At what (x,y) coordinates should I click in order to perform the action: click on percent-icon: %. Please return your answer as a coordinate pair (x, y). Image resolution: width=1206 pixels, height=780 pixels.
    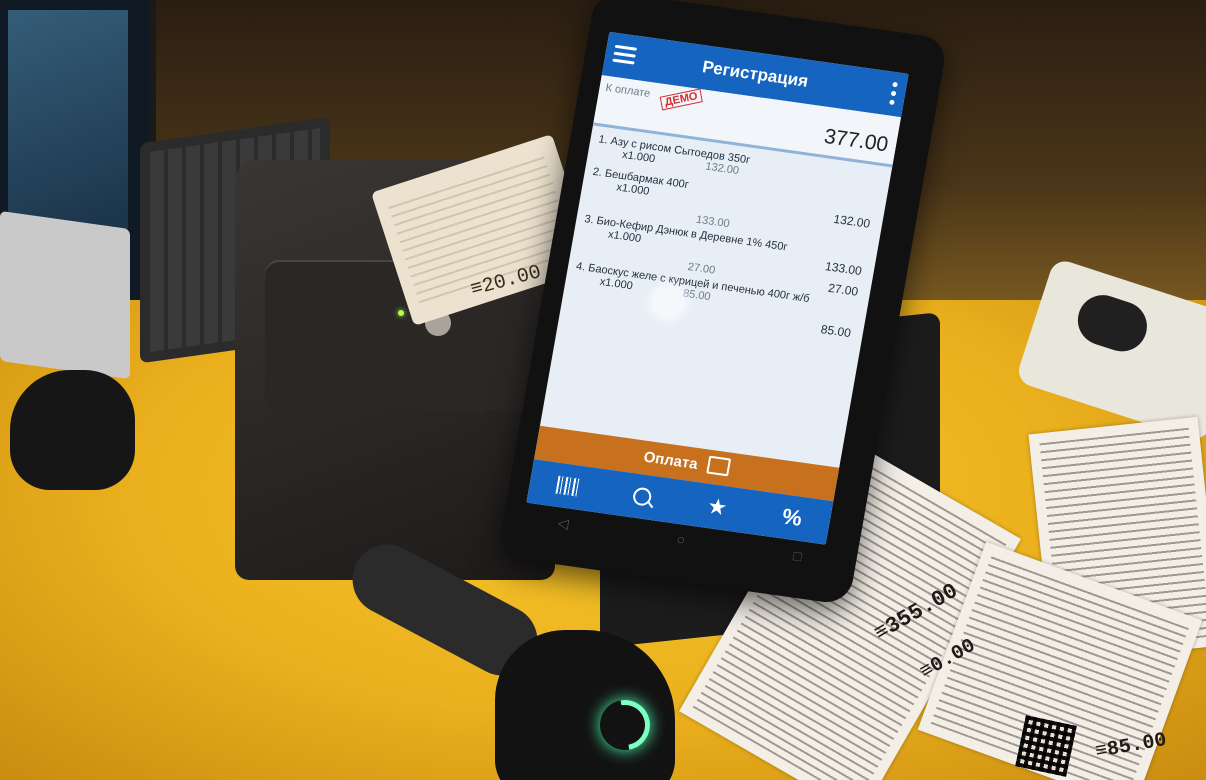
    Looking at the image, I should click on (792, 517).